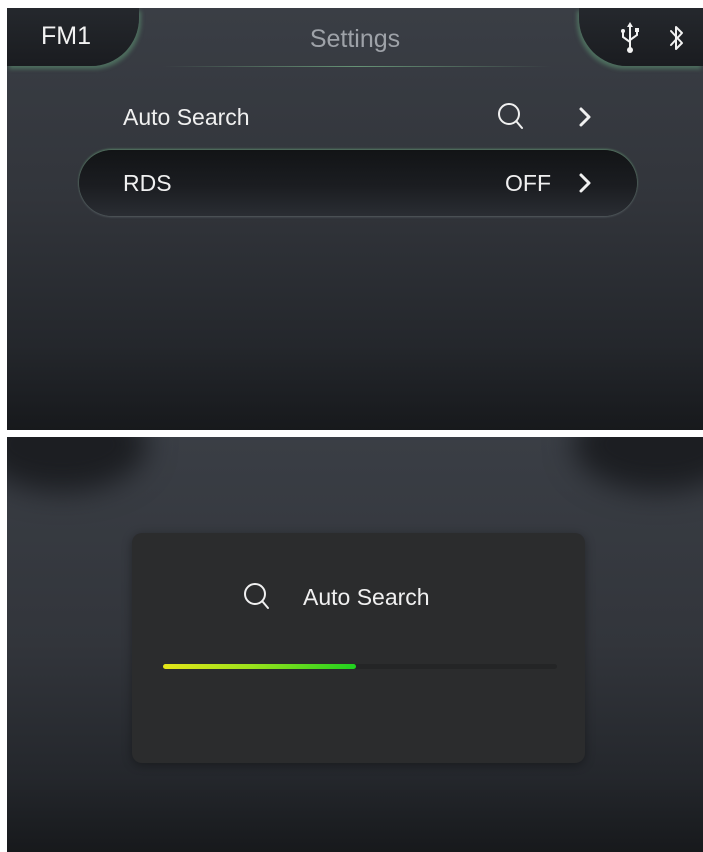 The width and height of the screenshot is (703, 852). Describe the element at coordinates (638, 464) in the screenshot. I see `blurred-status-tab` at that location.